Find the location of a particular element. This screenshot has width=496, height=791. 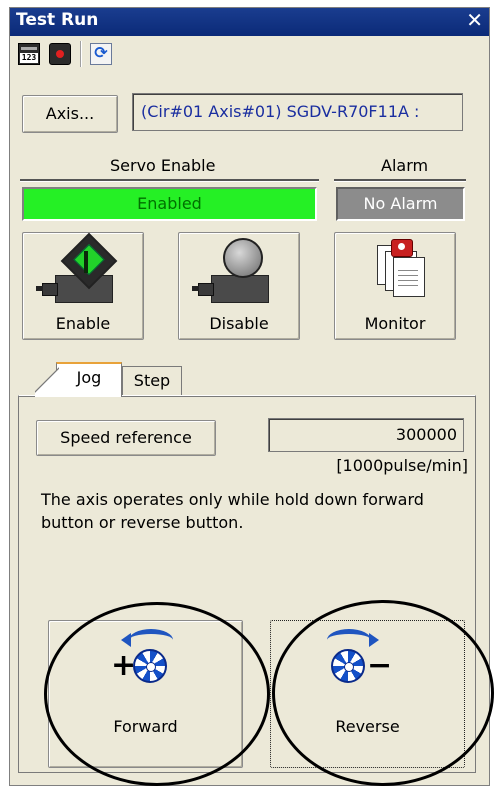

tab-jog: Jog is located at coordinates (78, 379).